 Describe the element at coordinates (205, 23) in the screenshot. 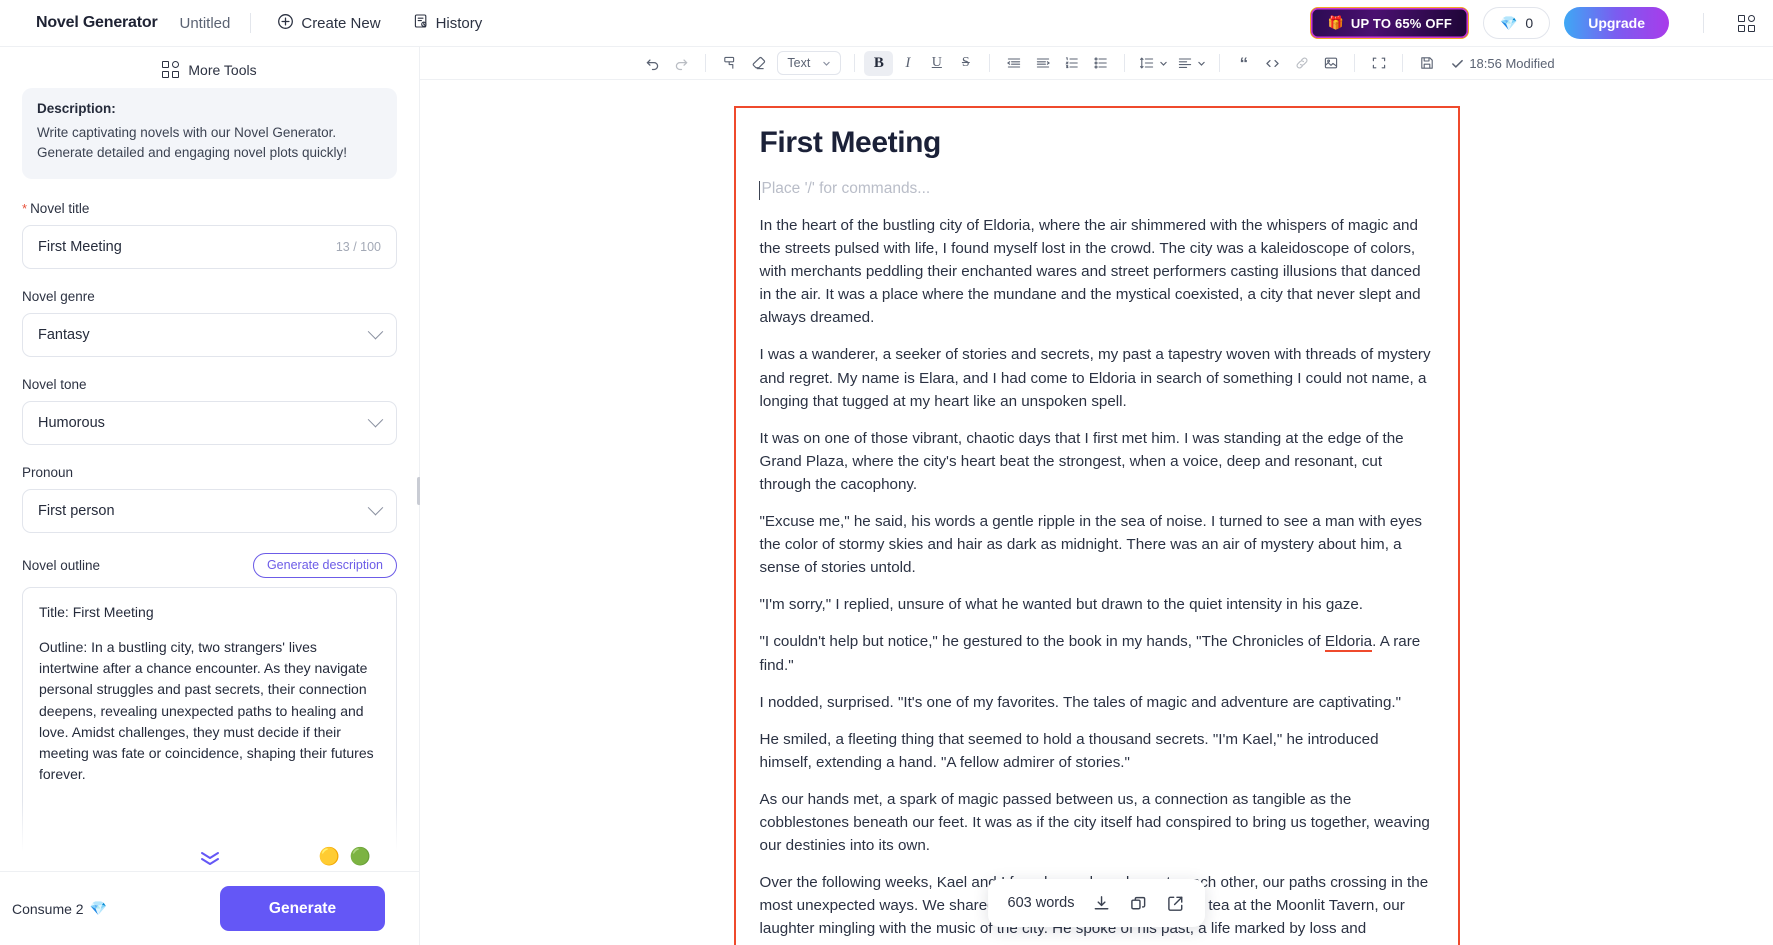

I see `document-title: Untitled` at that location.